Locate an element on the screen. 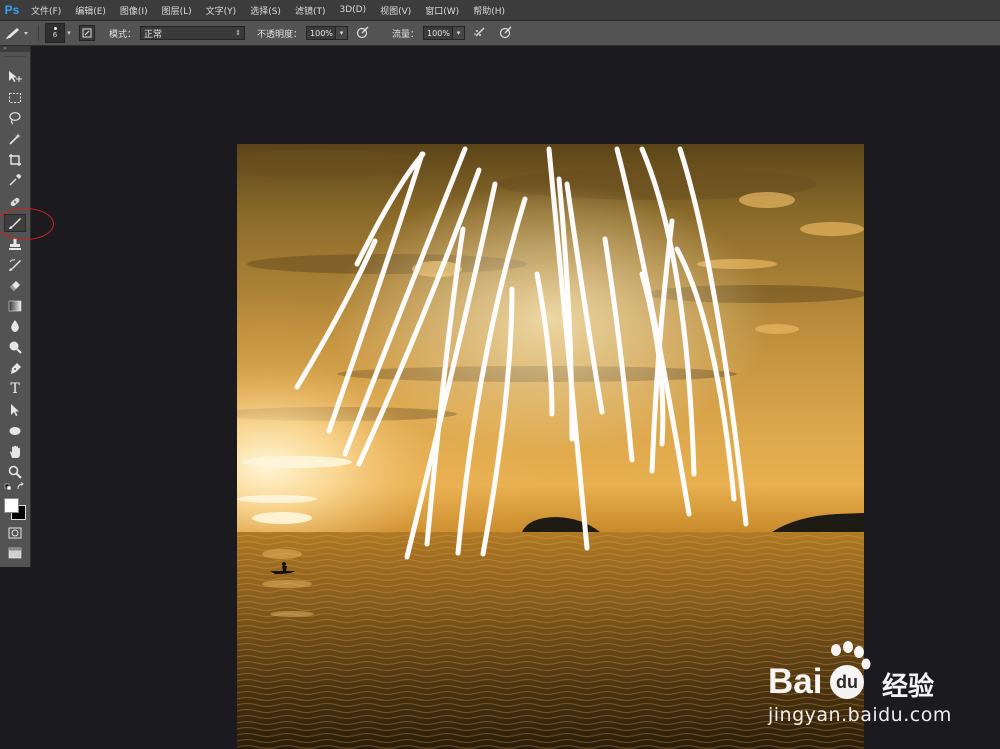 Image resolution: width=1000 pixels, height=749 pixels. path-selection-tool is located at coordinates (15, 410).